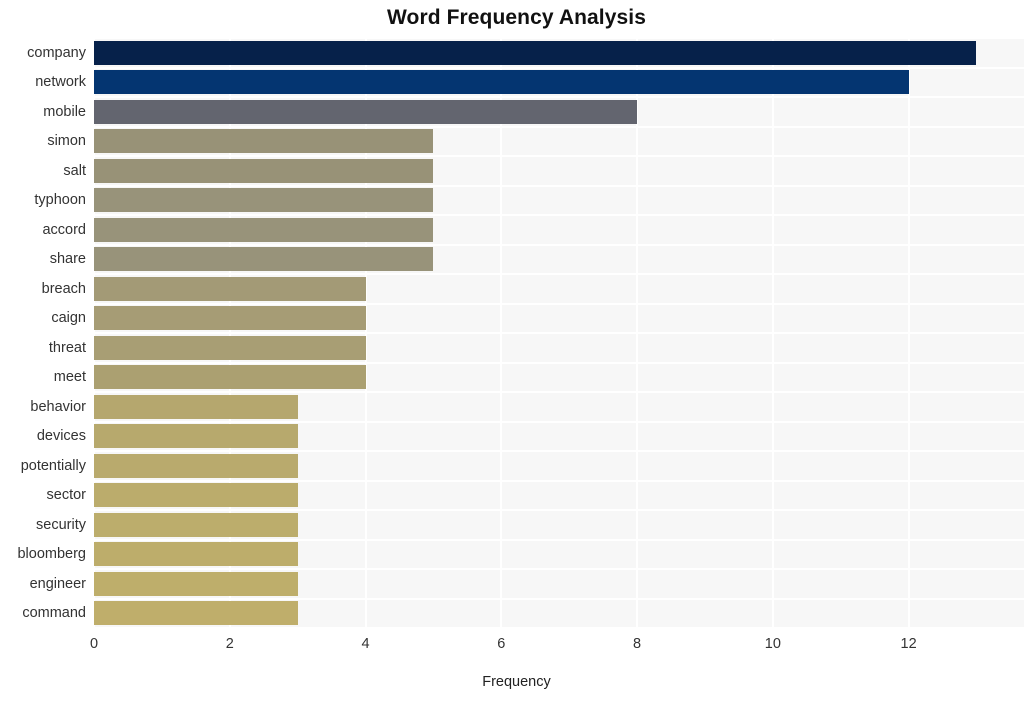 This screenshot has height=701, width=1033. What do you see at coordinates (516, 682) in the screenshot?
I see `x-axis-label: Frequency` at bounding box center [516, 682].